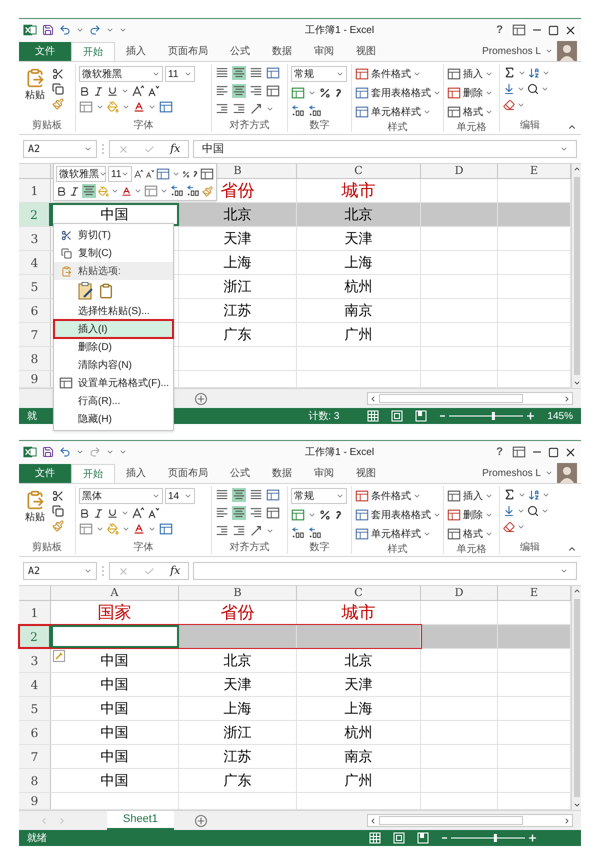 This screenshot has height=864, width=600. I want to click on ribbon-tab: 插入, so click(136, 51).